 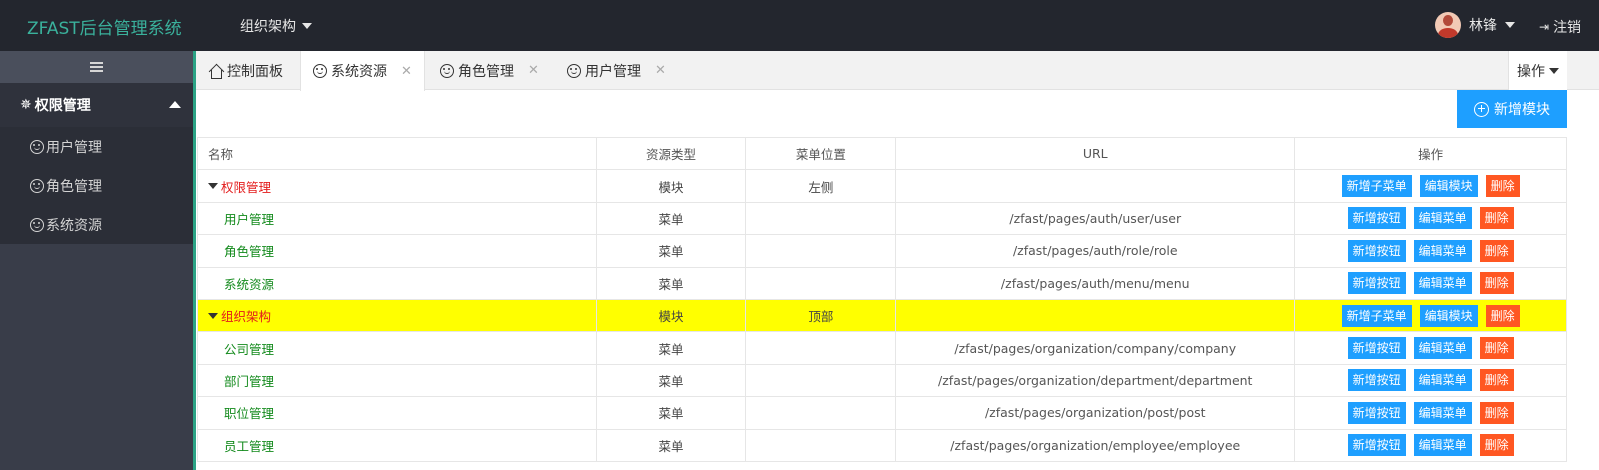 I want to click on row-name: 角色管理, so click(x=241, y=251).